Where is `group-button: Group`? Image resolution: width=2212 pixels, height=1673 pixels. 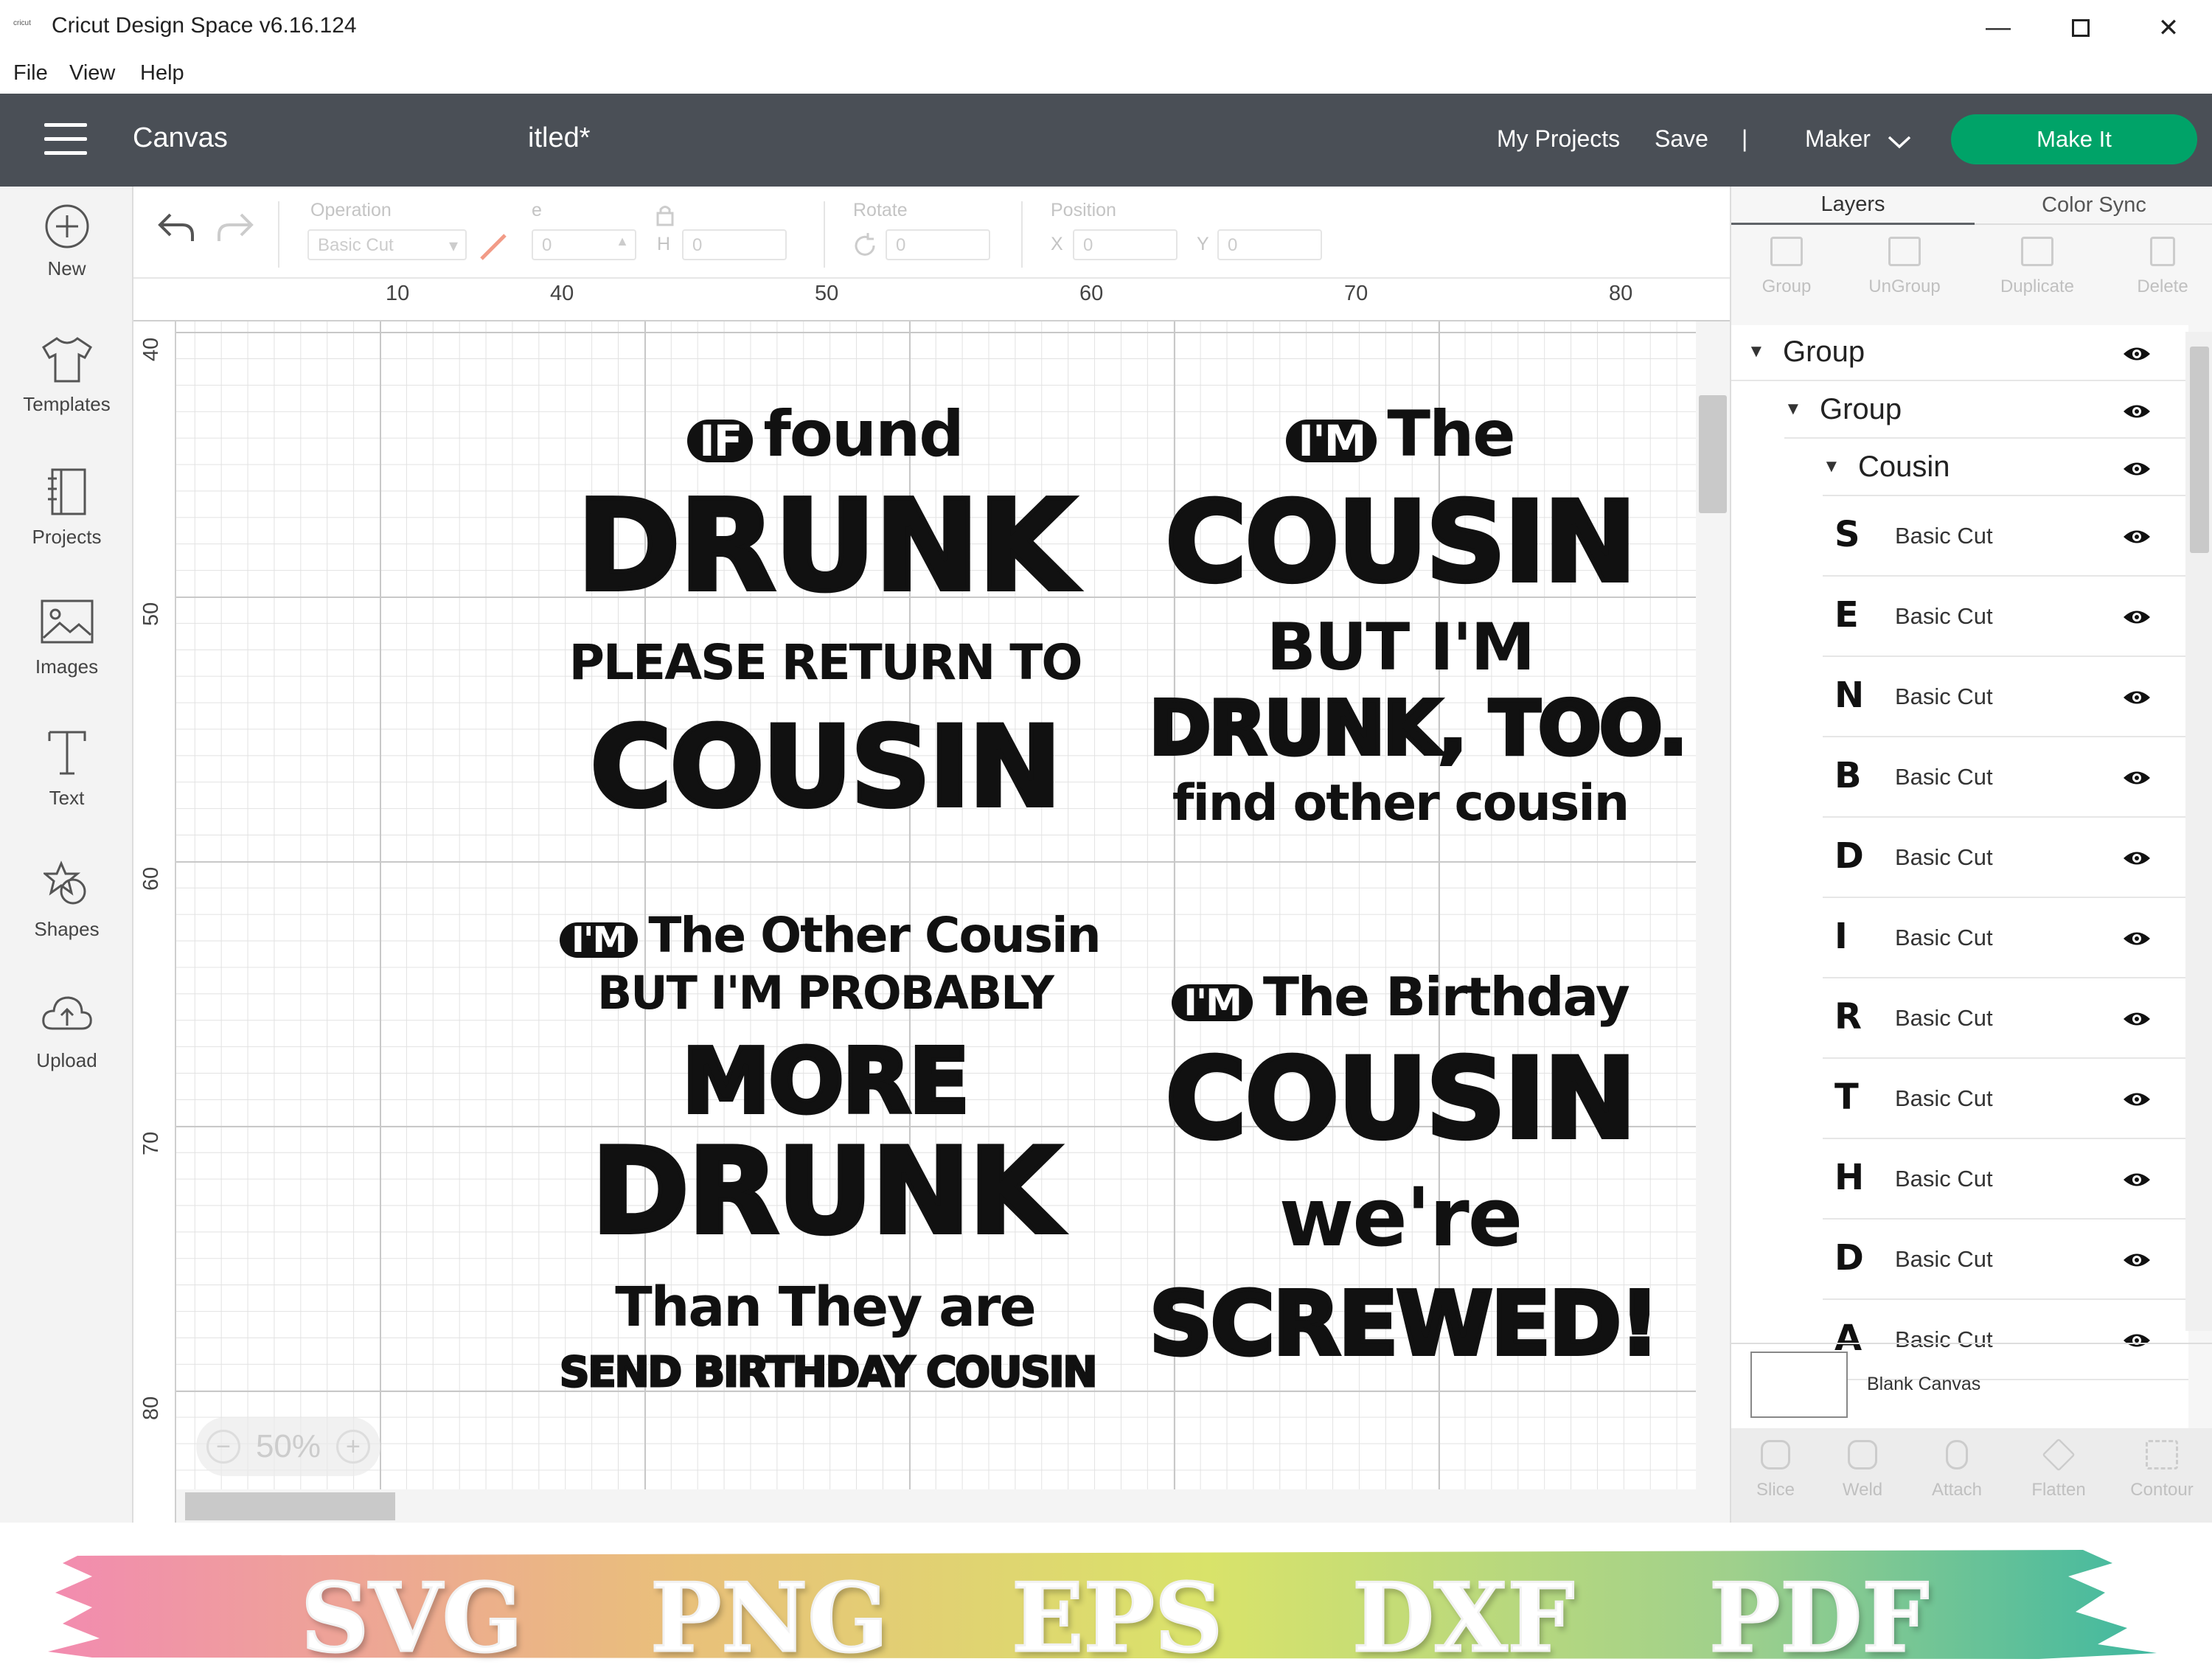
group-button: Group is located at coordinates (1786, 267).